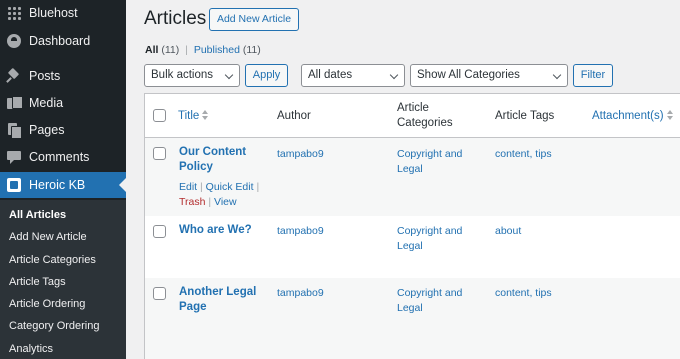 The height and width of the screenshot is (359, 680). What do you see at coordinates (213, 152) in the screenshot?
I see `article-title-line1: Our Content` at bounding box center [213, 152].